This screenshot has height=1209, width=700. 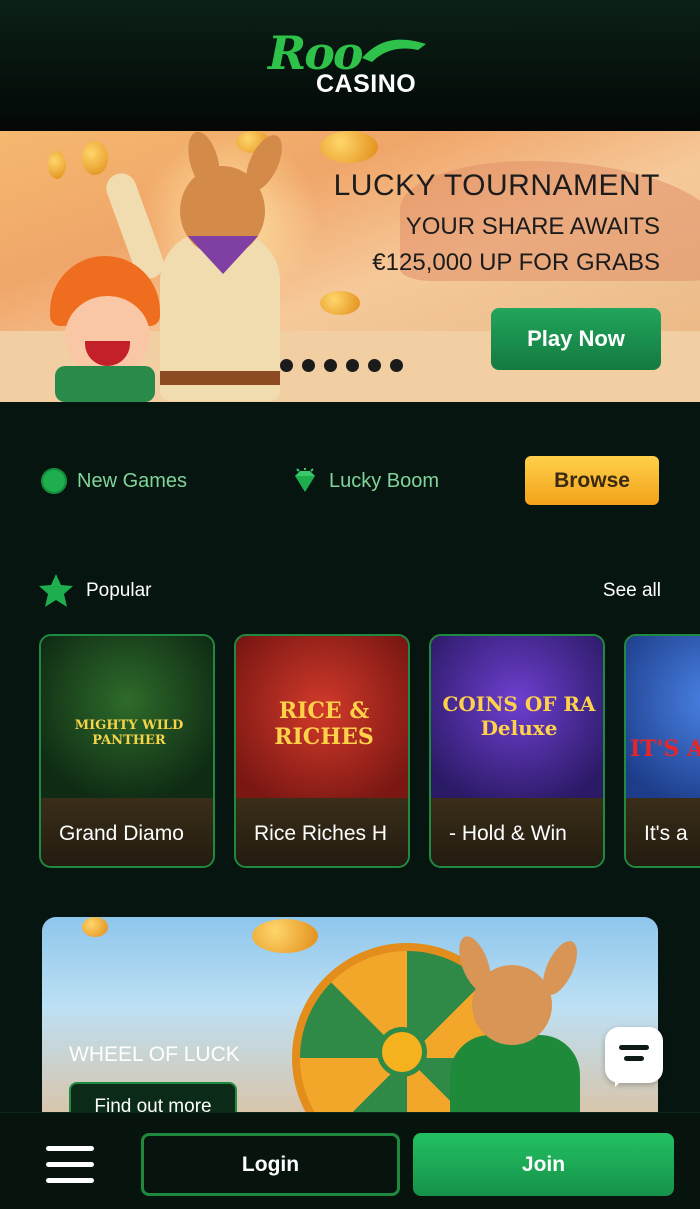 I want to click on game-card: COINS OF RA Deluxe - Hold & Win, so click(x=517, y=751).